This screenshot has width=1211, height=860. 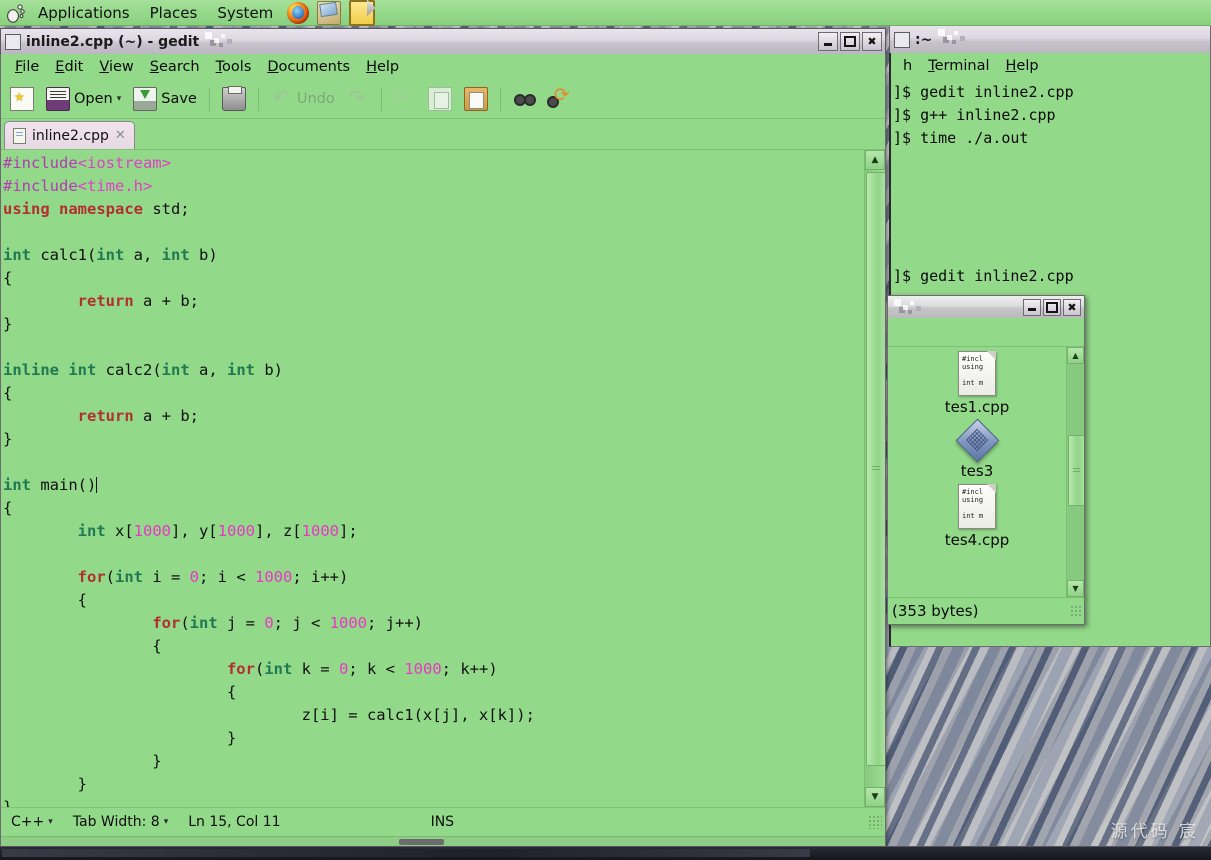 What do you see at coordinates (382, 67) in the screenshot?
I see `menu-help: Help` at bounding box center [382, 67].